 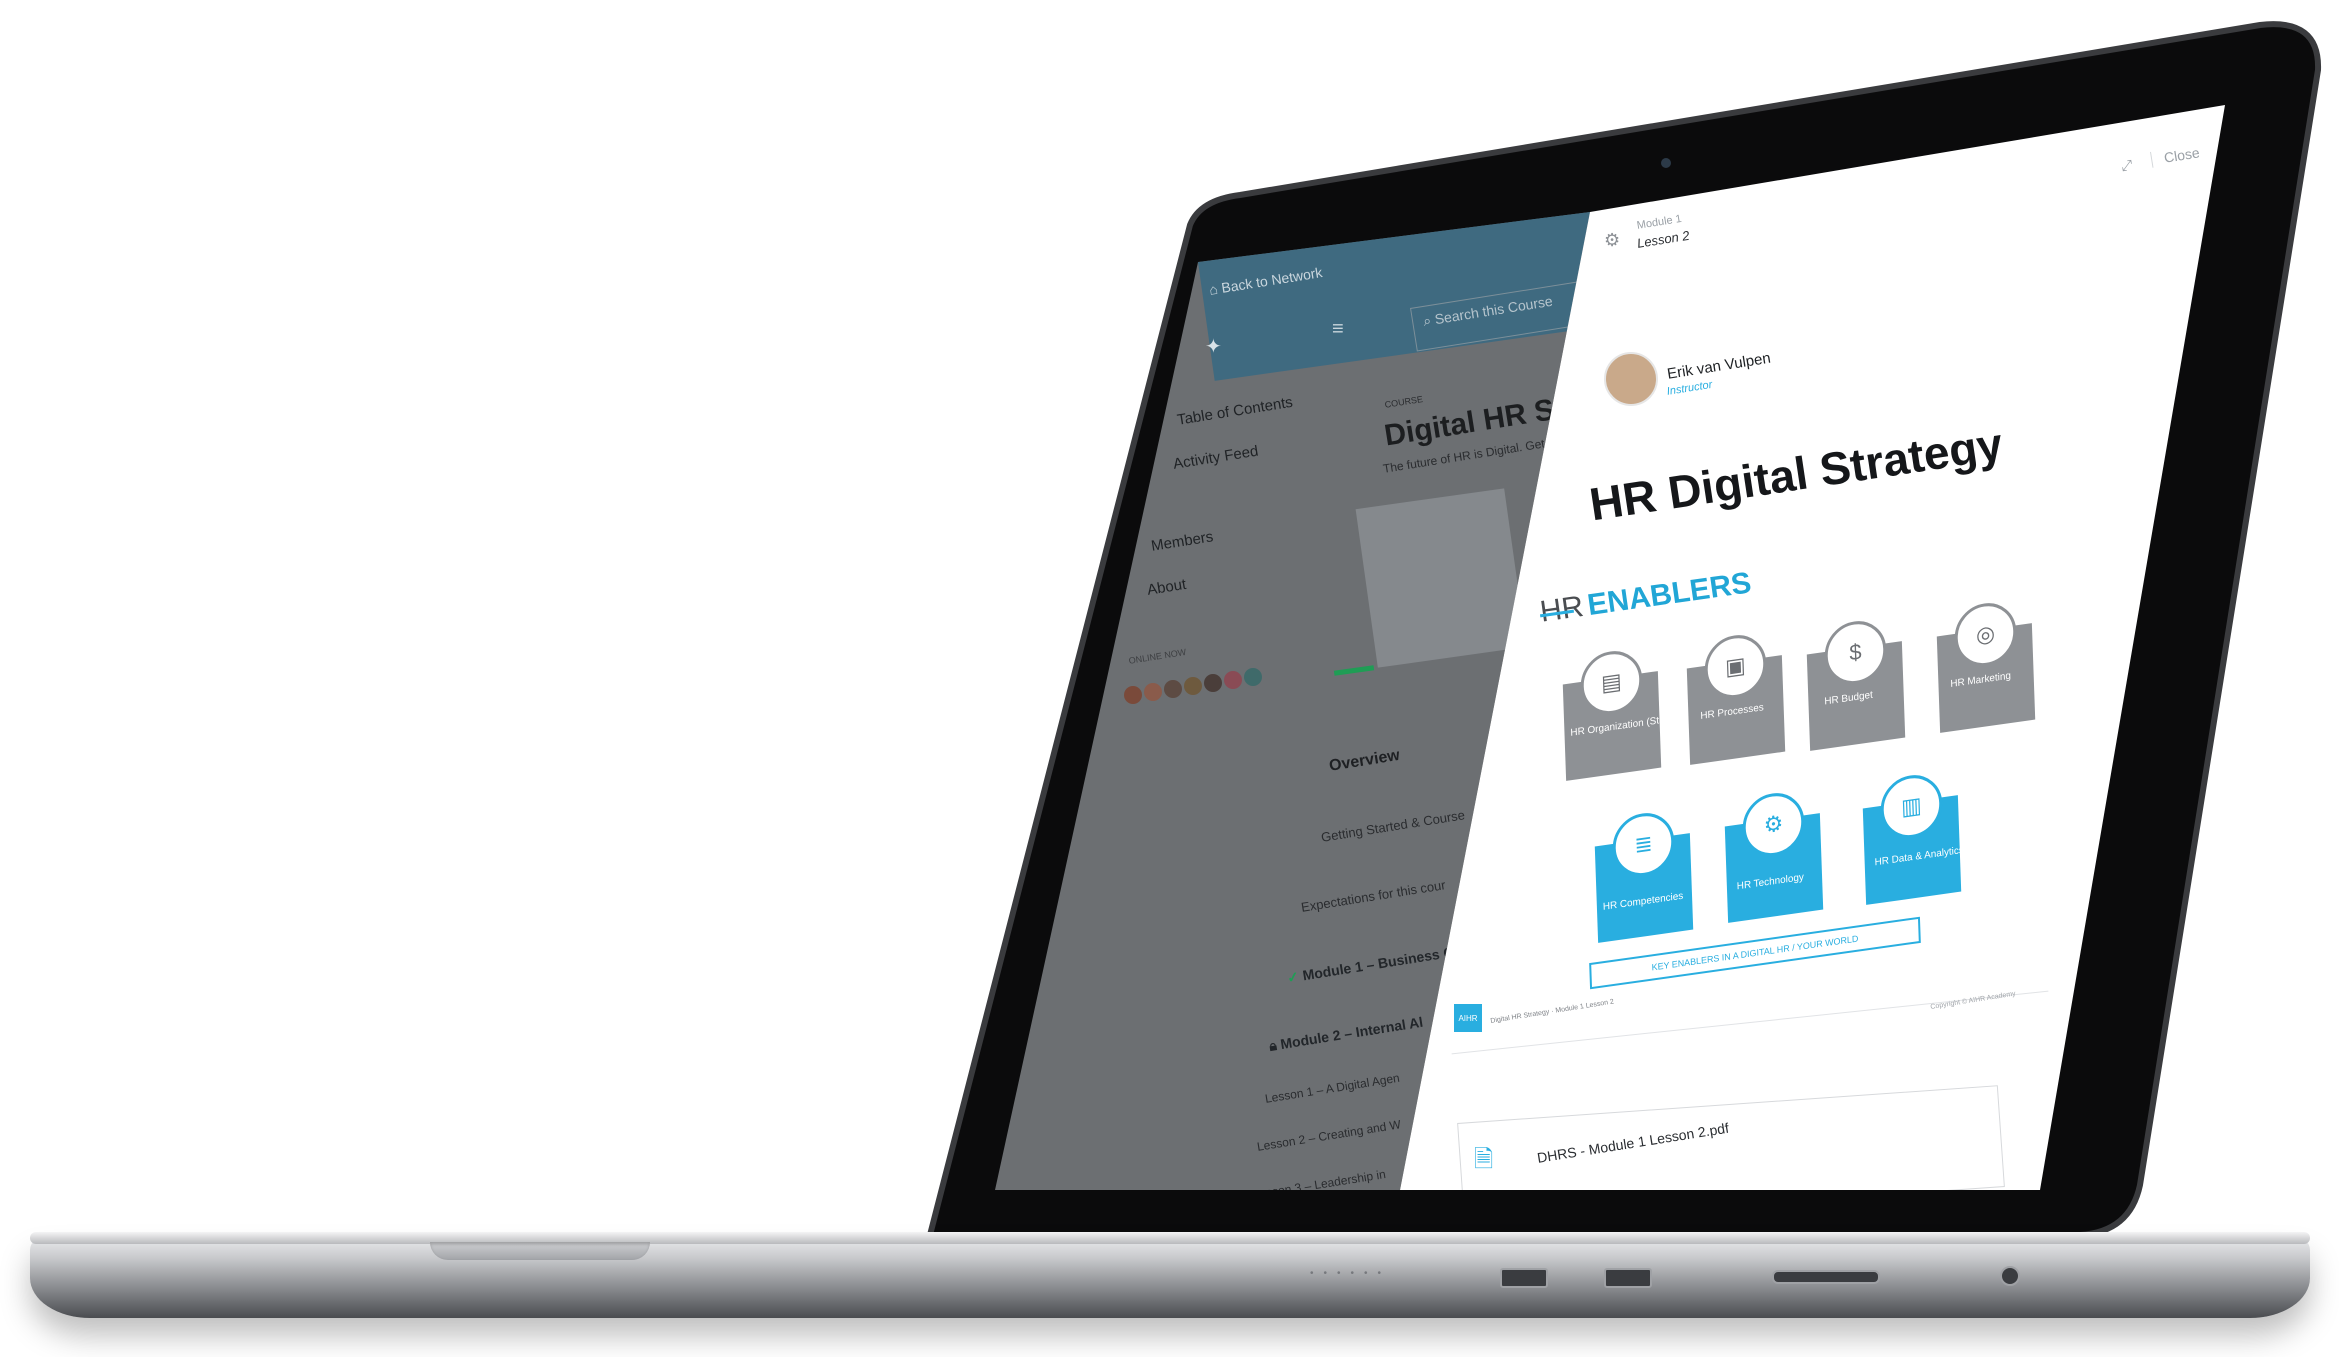 I want to click on lesson-title: HR Digital Strategy, so click(x=1796, y=474).